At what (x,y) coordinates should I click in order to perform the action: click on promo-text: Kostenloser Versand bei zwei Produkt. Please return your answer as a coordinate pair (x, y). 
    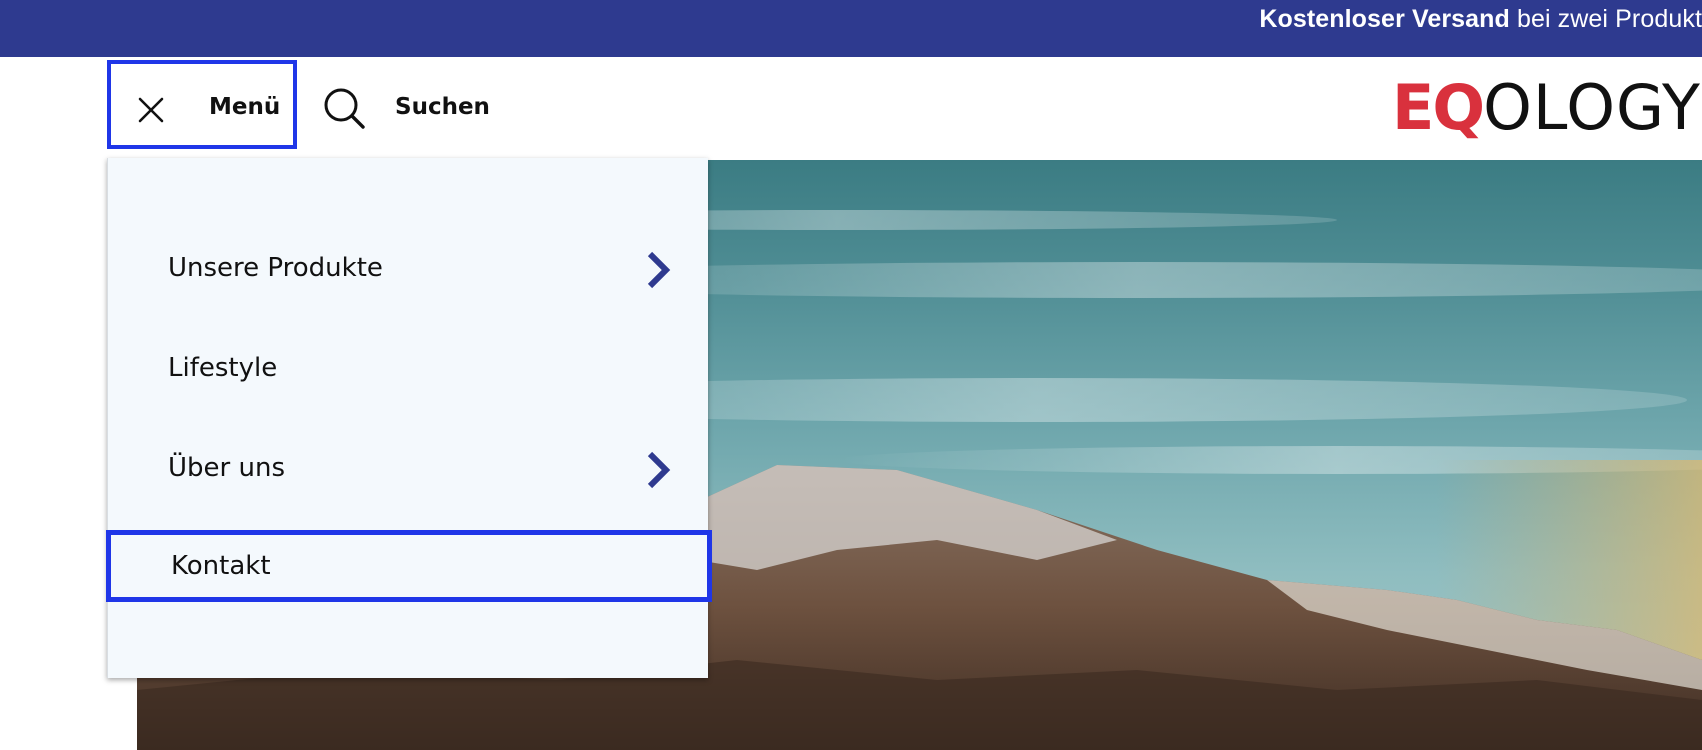
    Looking at the image, I should click on (1480, 19).